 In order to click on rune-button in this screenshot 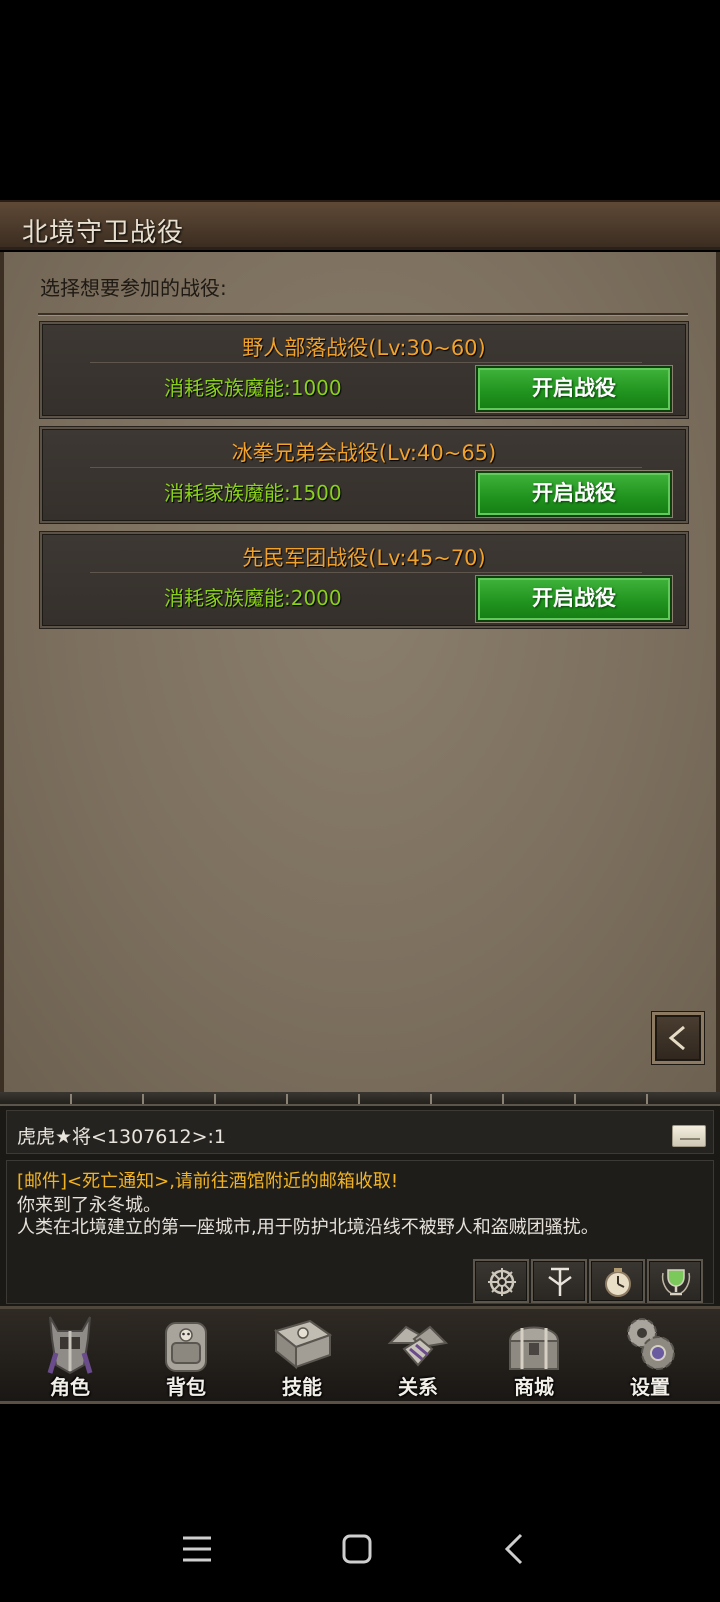, I will do `click(559, 1281)`.